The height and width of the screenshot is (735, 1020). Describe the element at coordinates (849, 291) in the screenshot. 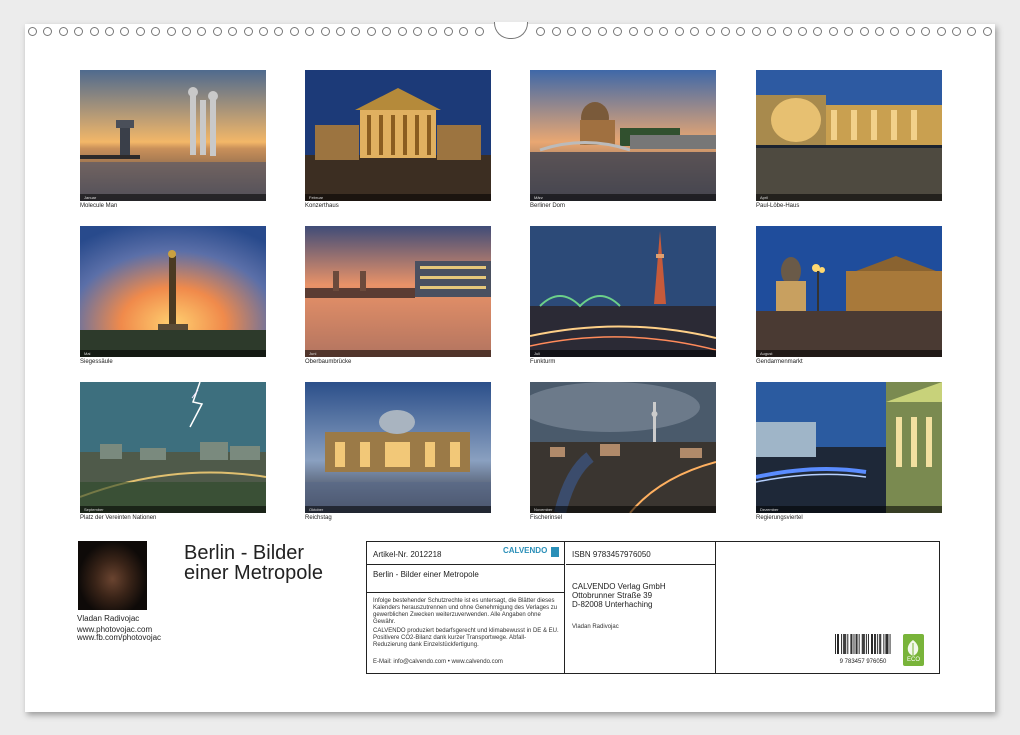

I see `calendar-photo: August` at that location.